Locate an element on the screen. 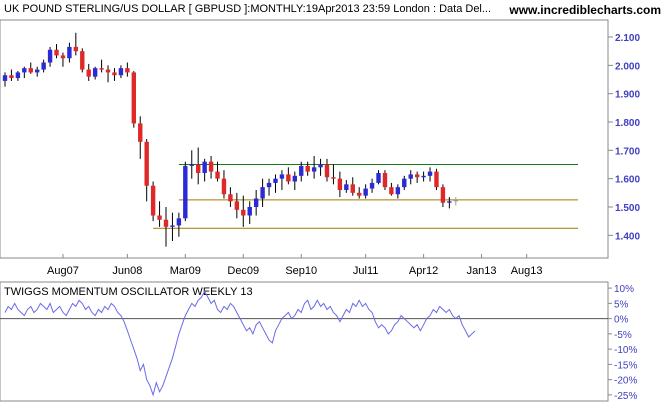 The width and height of the screenshot is (665, 405). price-y-tick-label: 1.800 is located at coordinates (627, 123).